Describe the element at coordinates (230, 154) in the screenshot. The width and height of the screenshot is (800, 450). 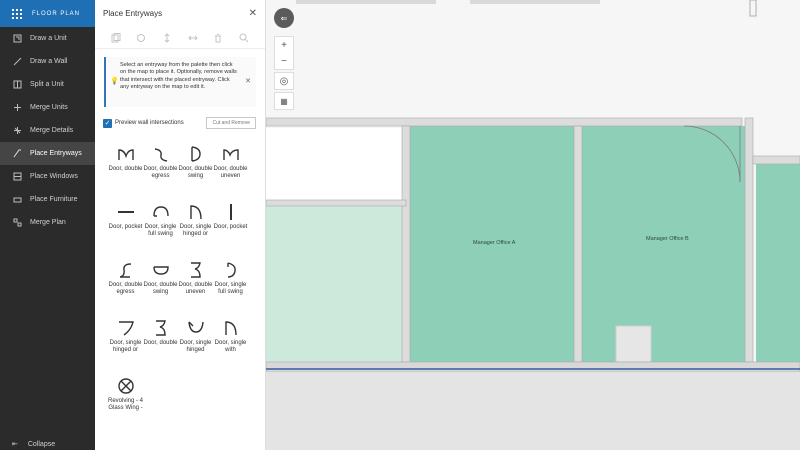
I see `entryway-uneven-icon` at that location.